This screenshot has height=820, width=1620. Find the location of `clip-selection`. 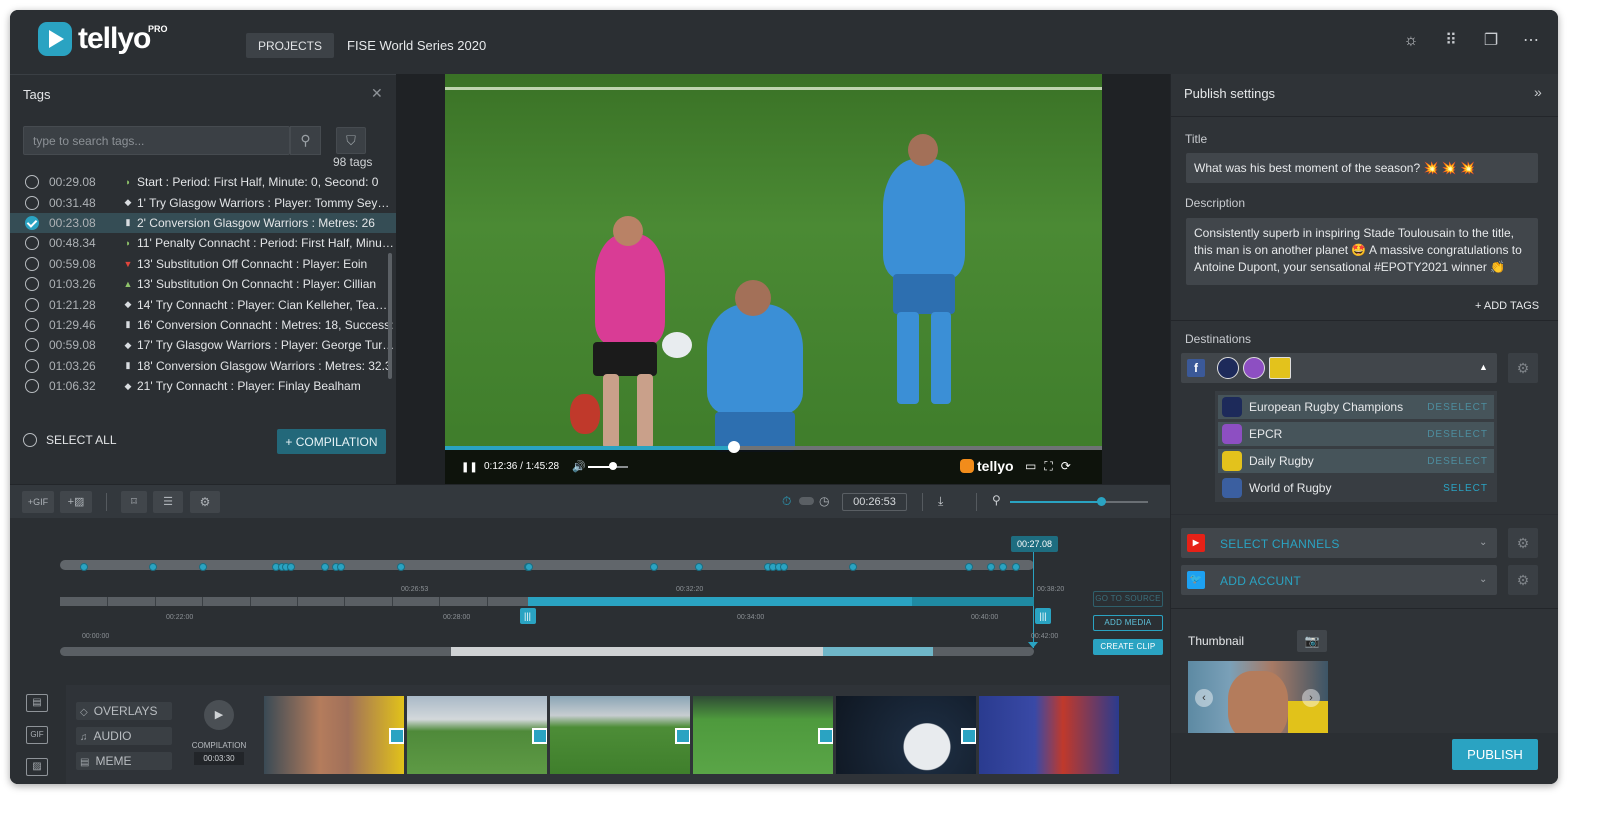

clip-selection is located at coordinates (720, 601).